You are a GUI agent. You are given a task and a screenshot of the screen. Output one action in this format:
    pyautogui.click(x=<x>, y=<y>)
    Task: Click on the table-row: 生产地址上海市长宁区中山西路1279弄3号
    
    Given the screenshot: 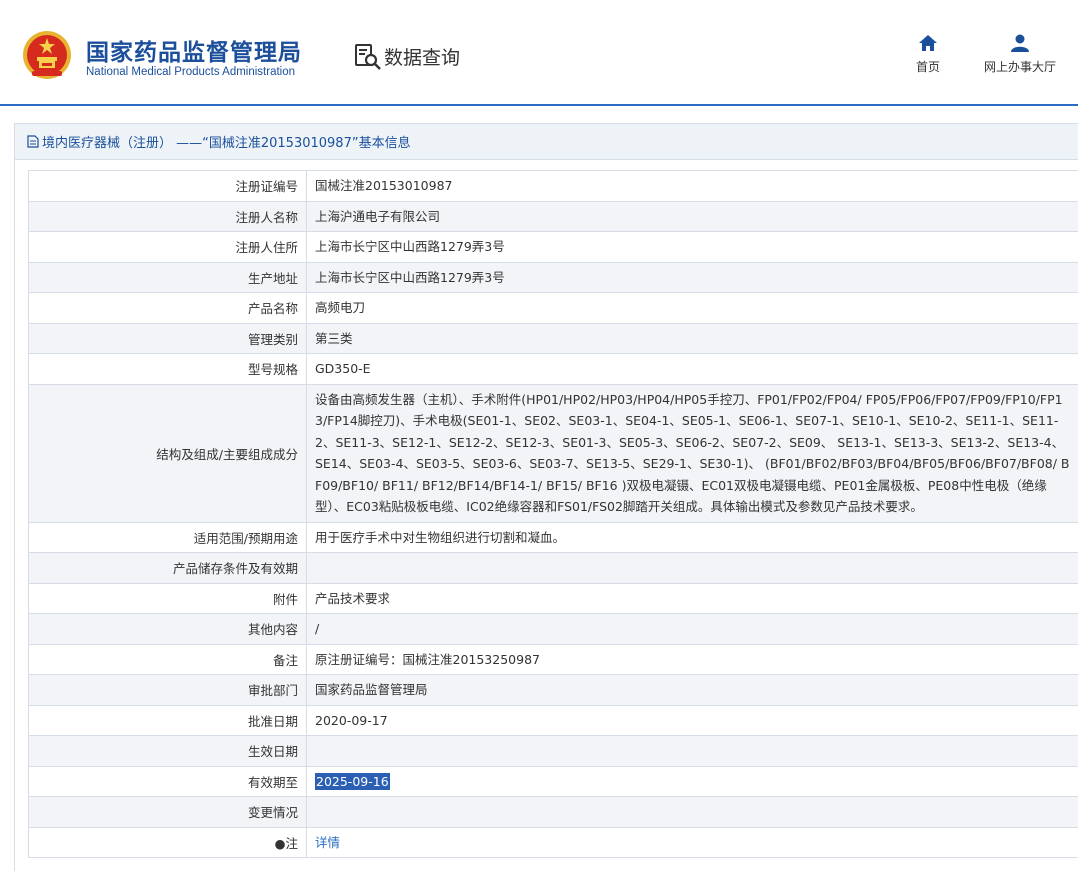 What is the action you would take?
    pyautogui.click(x=553, y=277)
    